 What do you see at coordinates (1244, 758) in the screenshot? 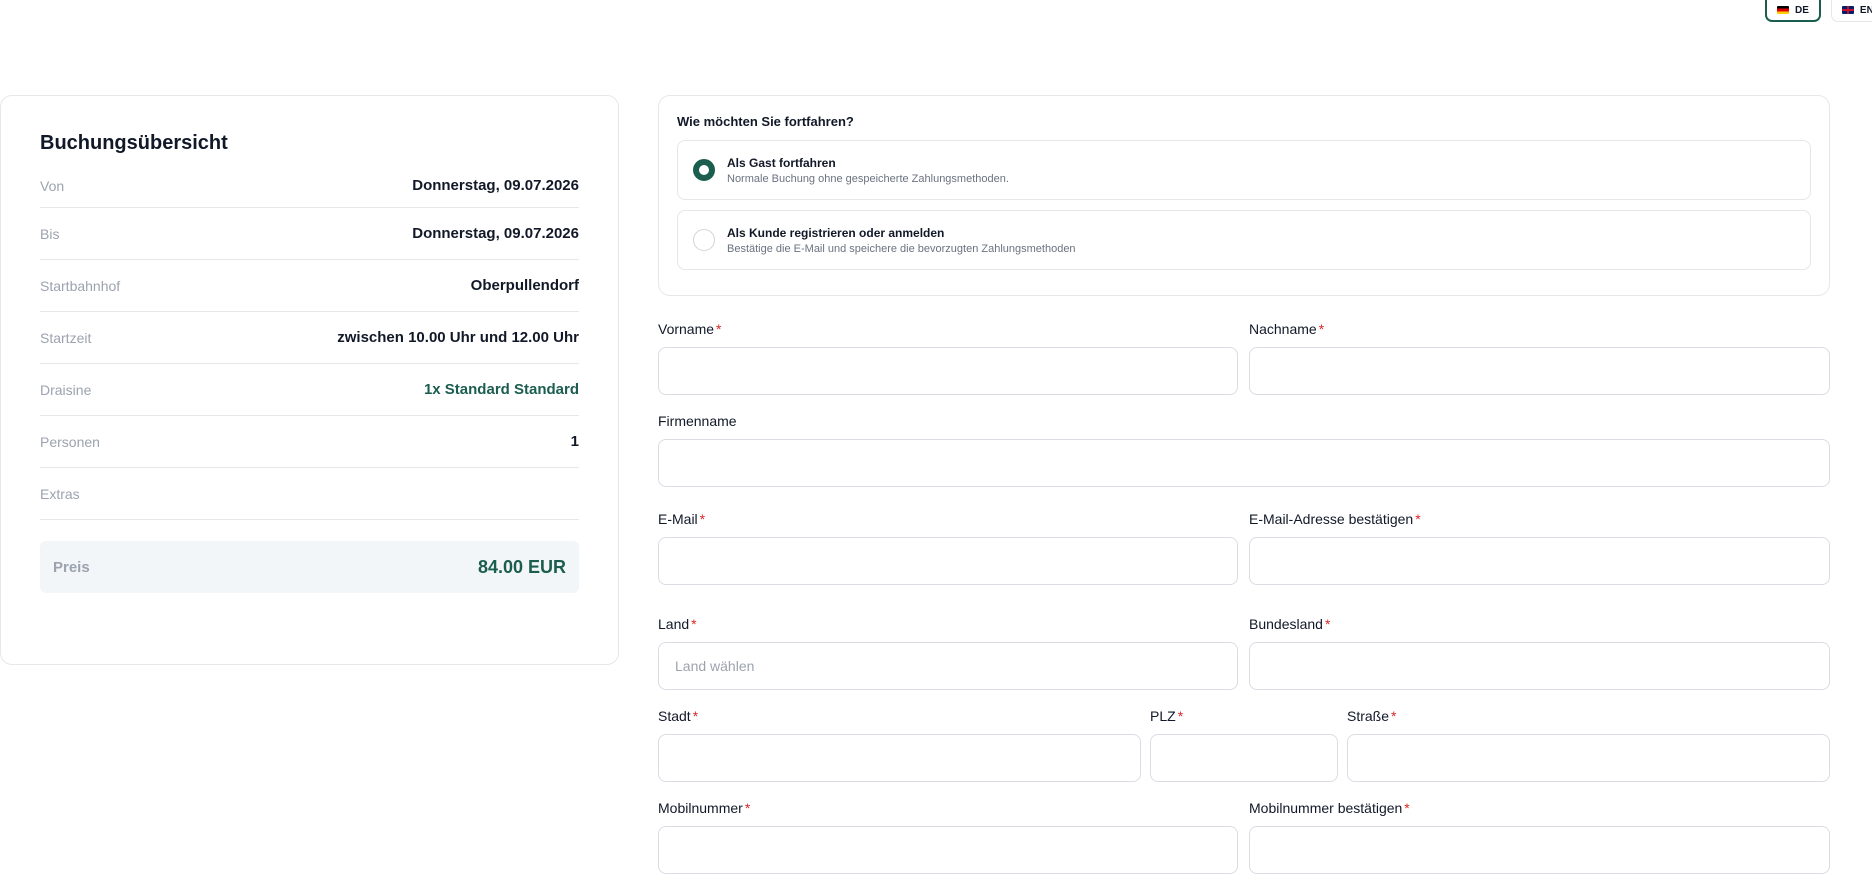
I see `zip-input` at bounding box center [1244, 758].